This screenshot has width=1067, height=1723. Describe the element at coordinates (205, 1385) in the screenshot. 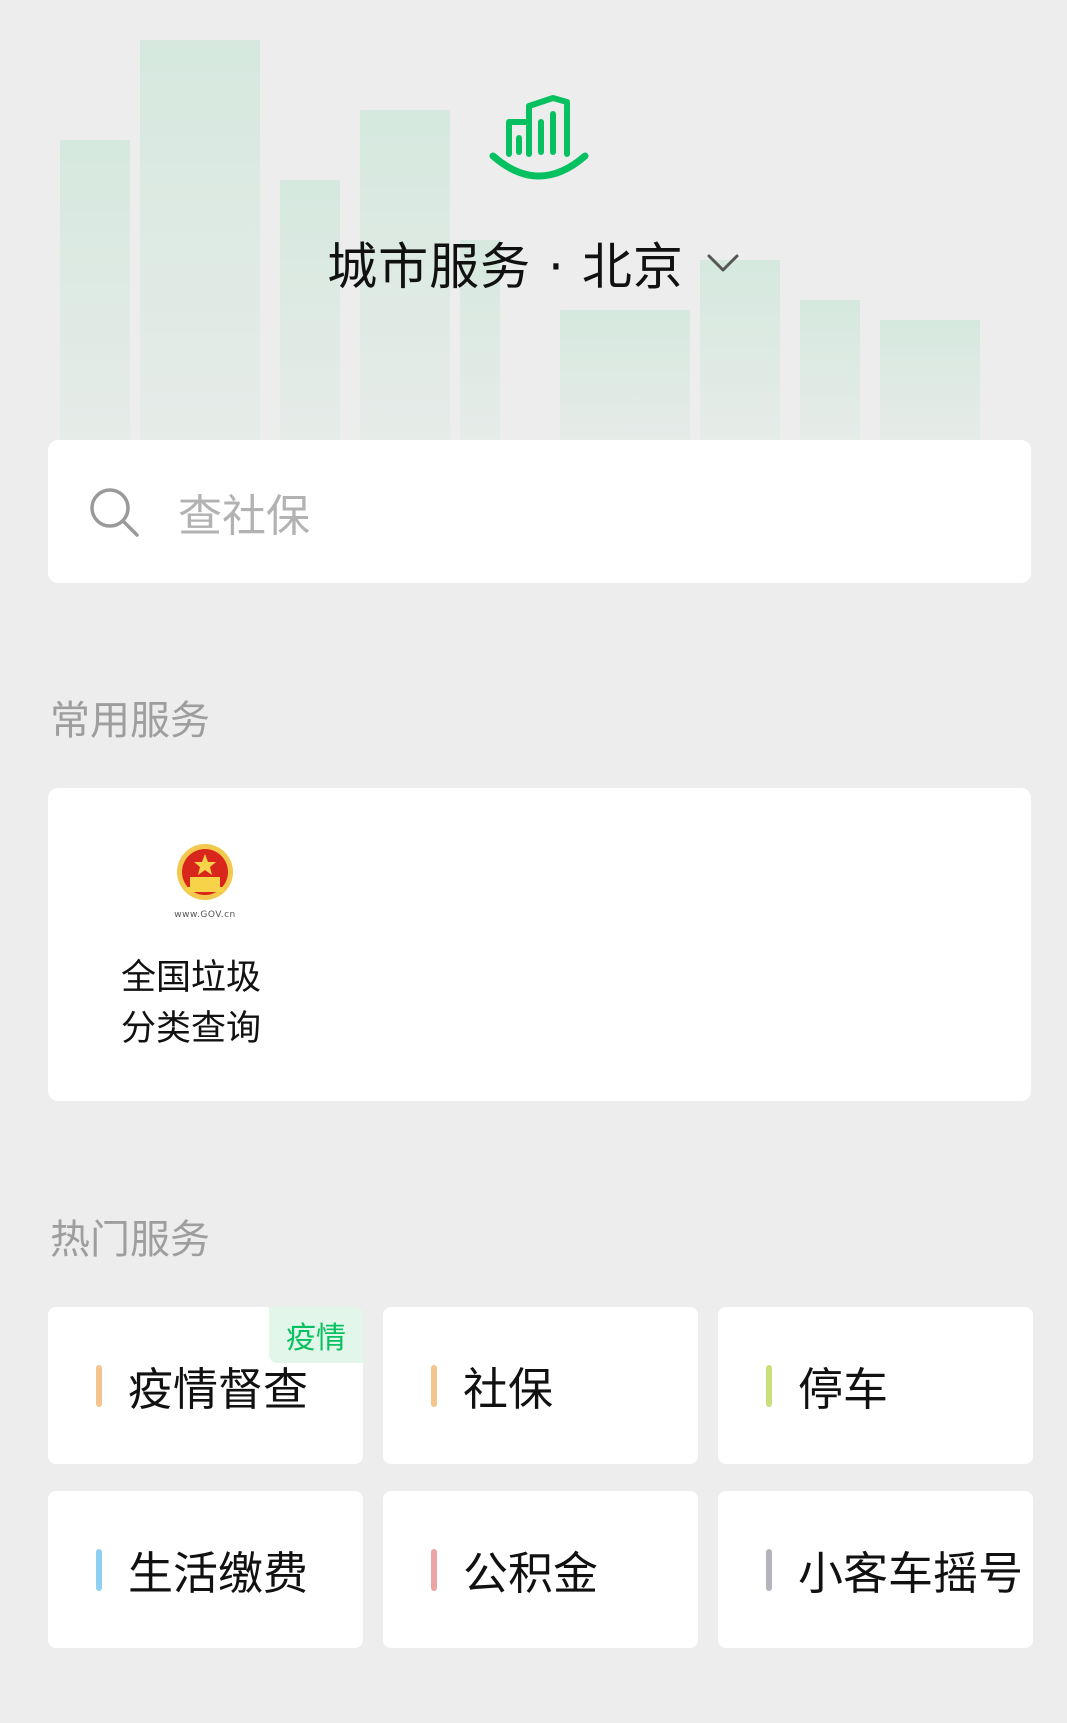

I see `hot-service-epidemic: 疫情督查 疫情` at that location.